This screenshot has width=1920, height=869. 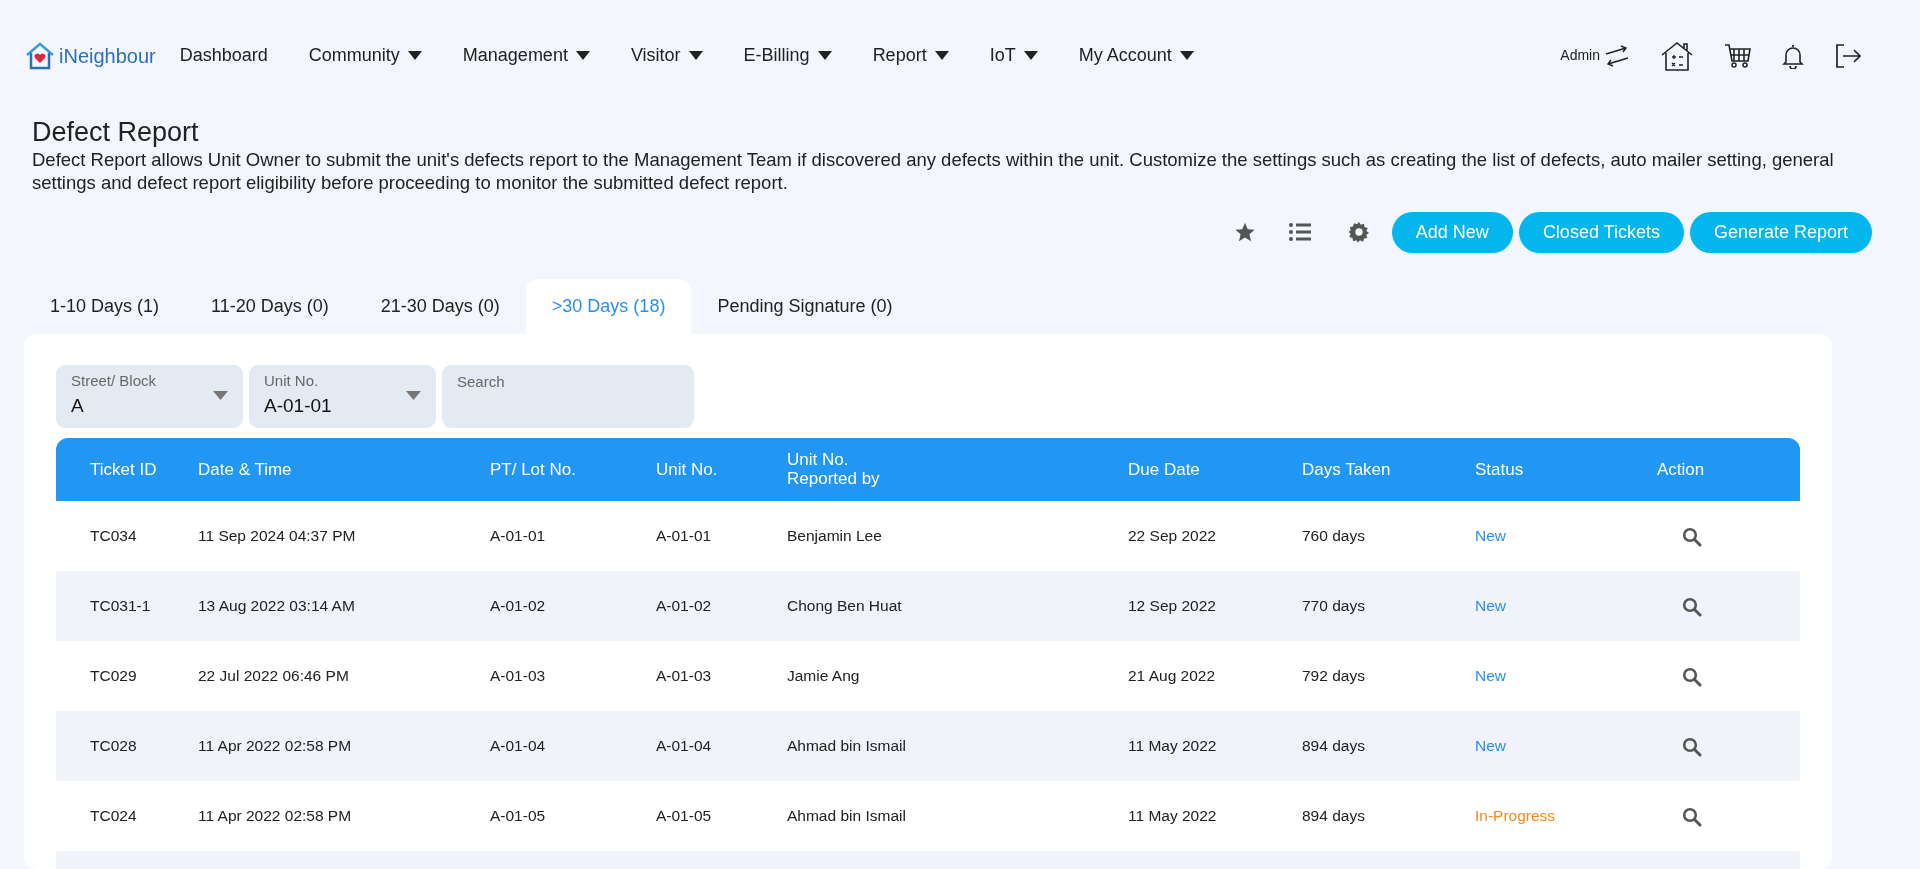 I want to click on column-header: Days Taken, so click(x=1387, y=469).